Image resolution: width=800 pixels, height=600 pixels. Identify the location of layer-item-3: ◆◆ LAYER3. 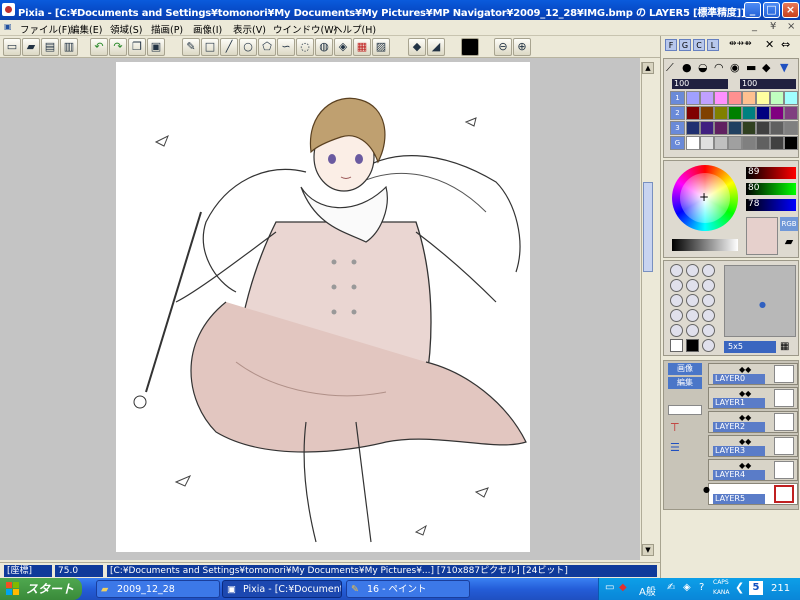
(753, 446).